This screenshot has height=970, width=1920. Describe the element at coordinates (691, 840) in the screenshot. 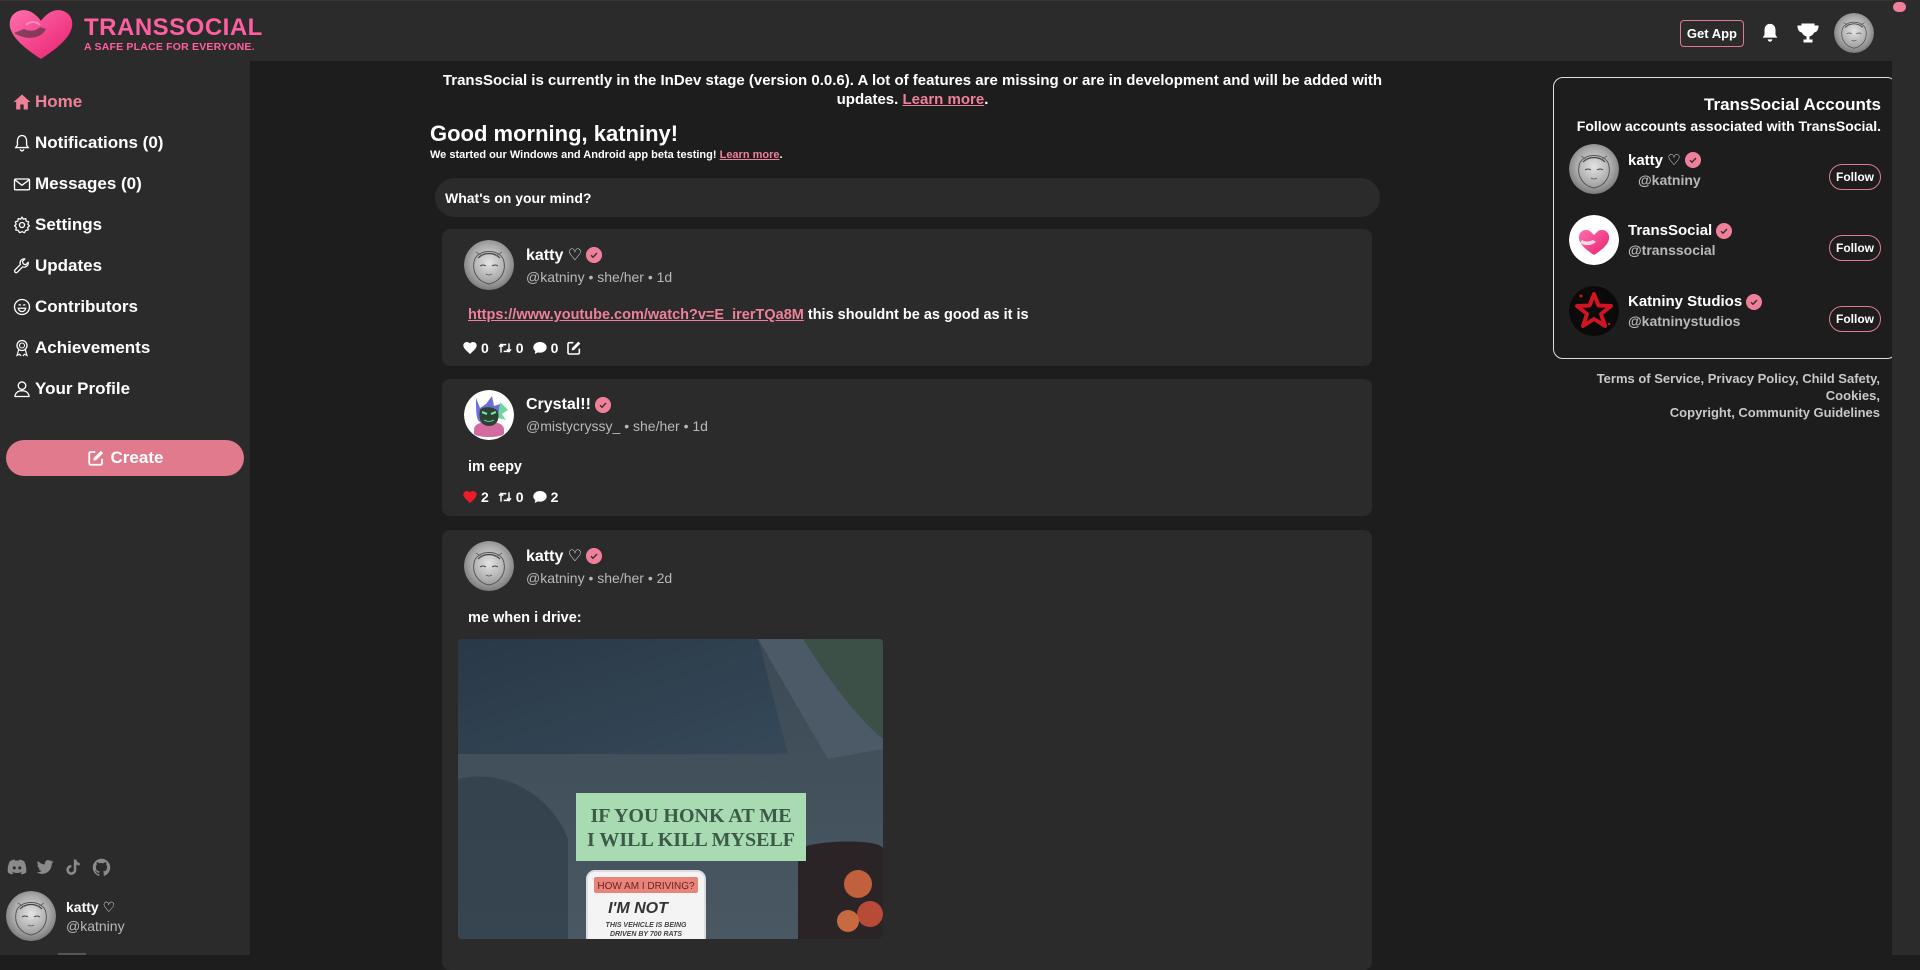

I see `svg-text: I WILL KILL MYSELF` at that location.